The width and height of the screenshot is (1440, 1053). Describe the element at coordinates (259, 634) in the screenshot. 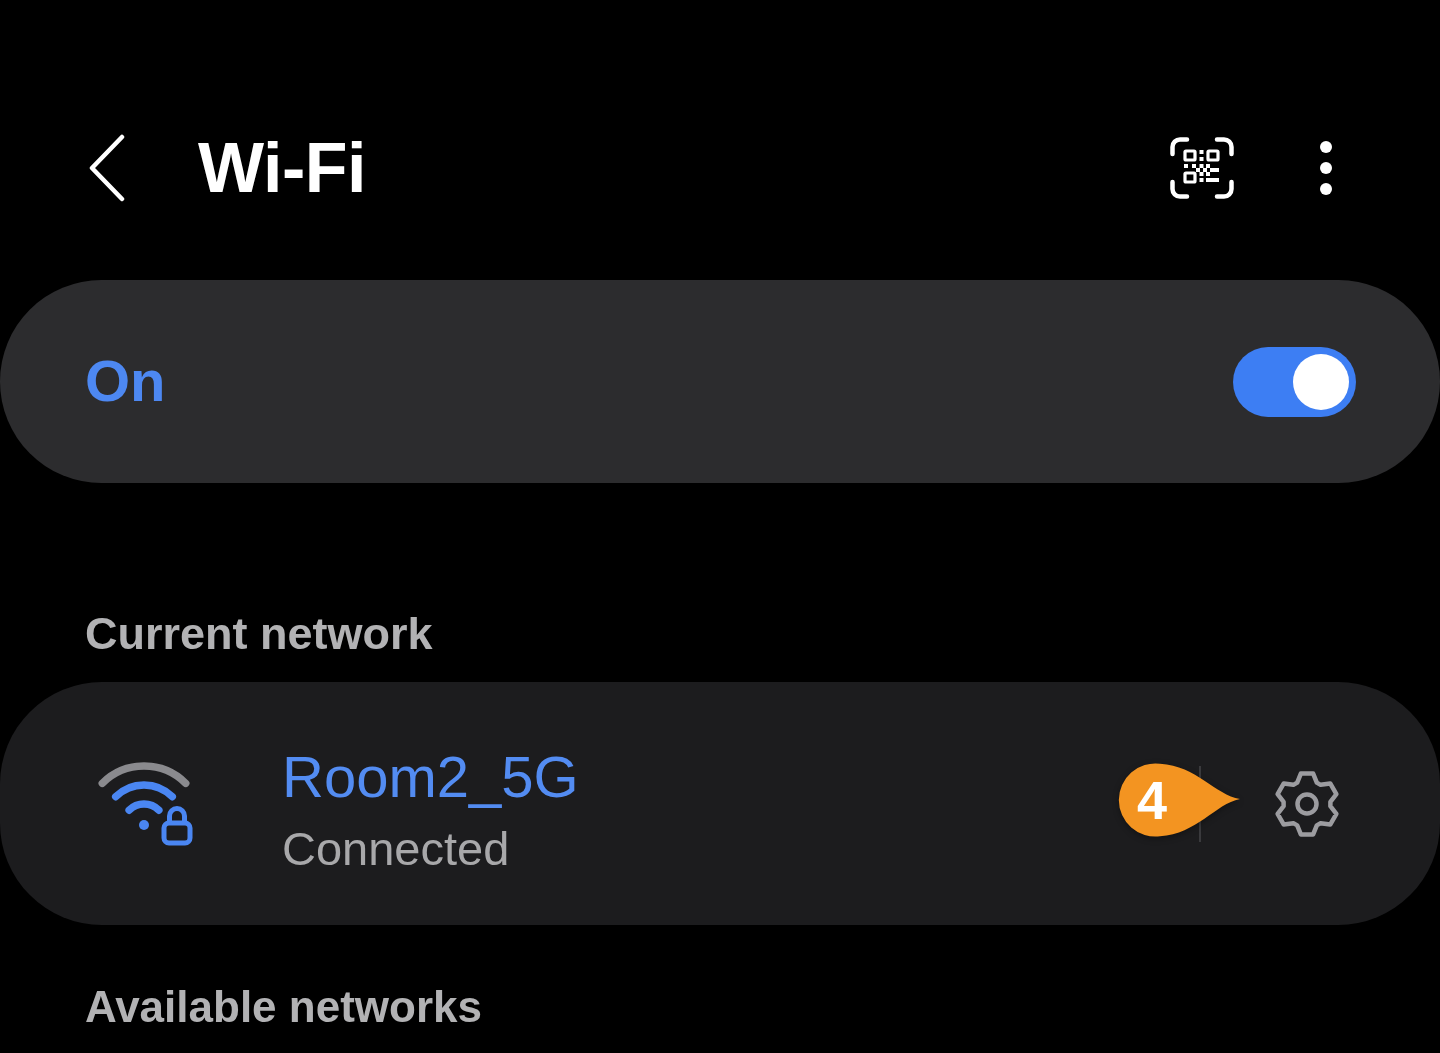

I see `section-heading: Current network` at that location.